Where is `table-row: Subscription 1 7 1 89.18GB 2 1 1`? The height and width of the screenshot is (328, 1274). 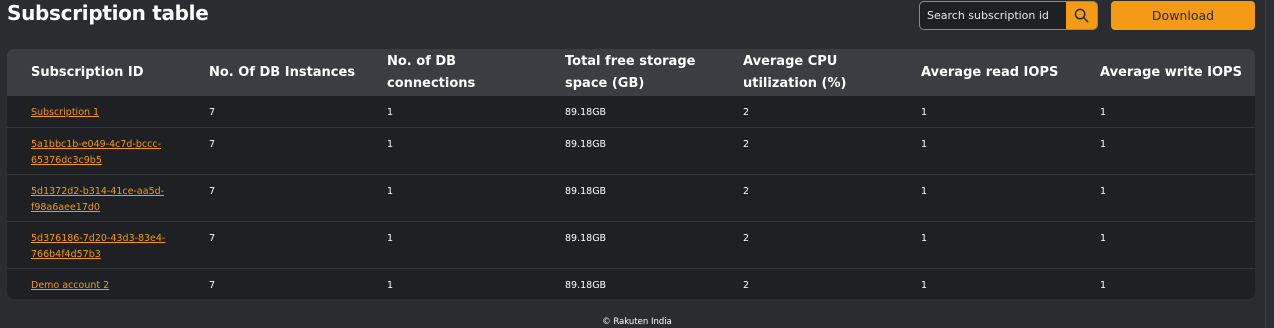
table-row: Subscription 1 7 1 89.18GB 2 1 1 is located at coordinates (631, 111).